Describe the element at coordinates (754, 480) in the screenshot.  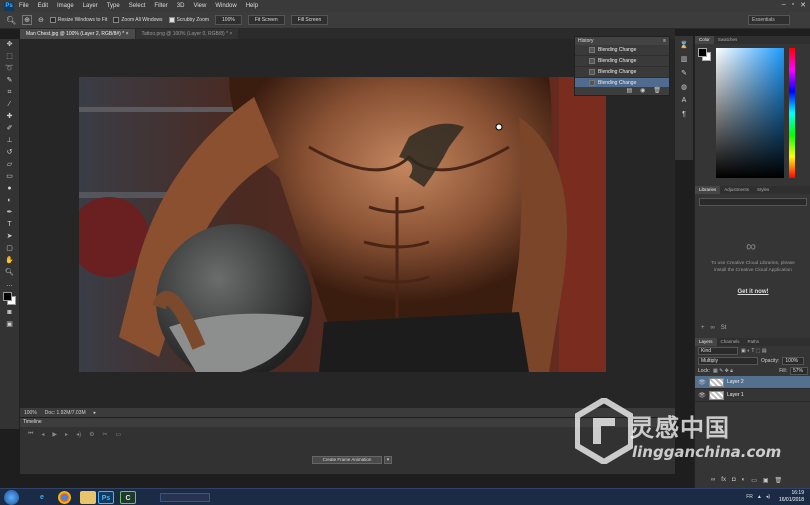
I see `group-icon: ▭` at that location.